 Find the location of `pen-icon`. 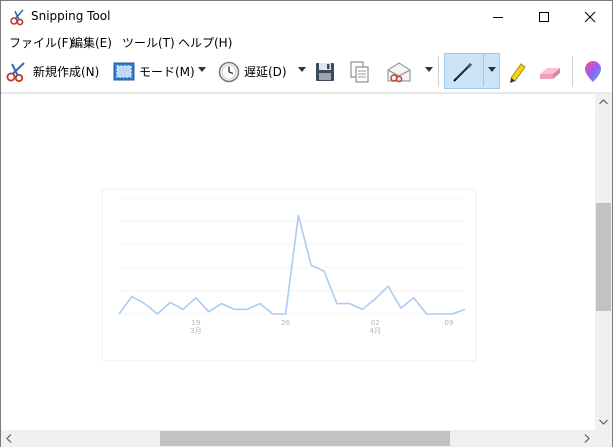

pen-icon is located at coordinates (463, 72).